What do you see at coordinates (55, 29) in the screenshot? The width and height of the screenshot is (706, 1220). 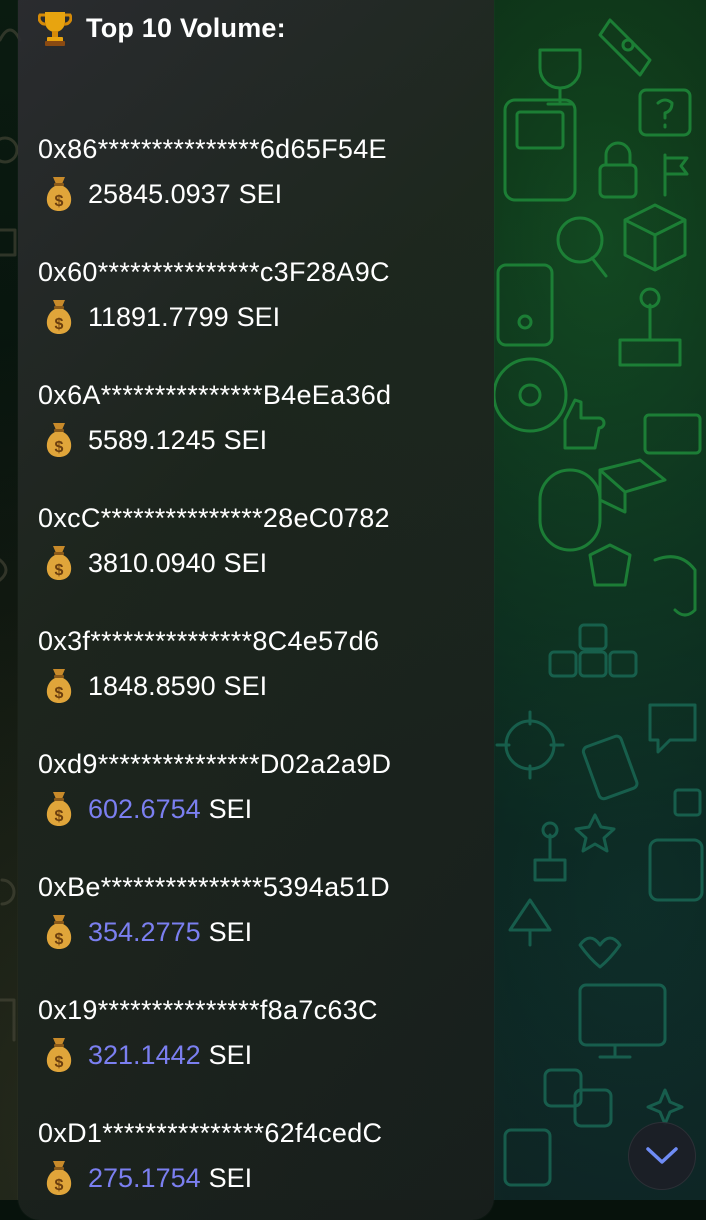 I see `trophy-icon` at bounding box center [55, 29].